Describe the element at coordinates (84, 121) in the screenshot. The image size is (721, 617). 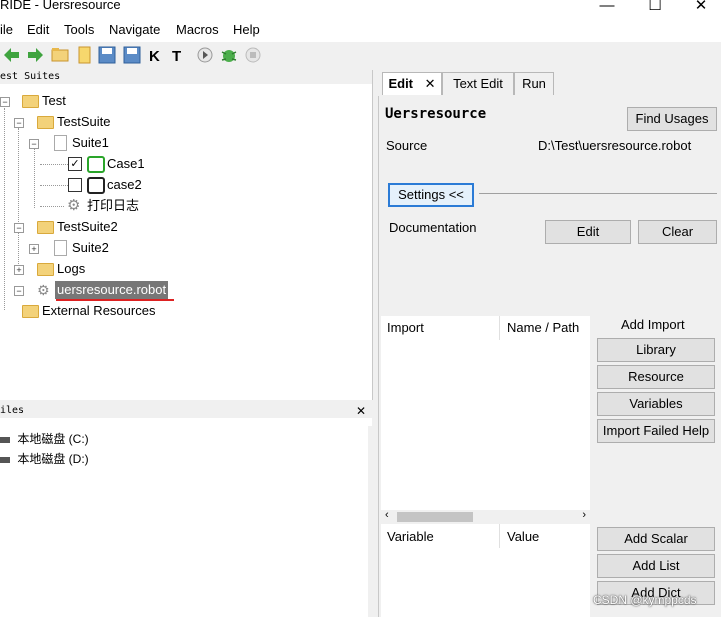
I see `tree-item-label: TestSuite` at that location.